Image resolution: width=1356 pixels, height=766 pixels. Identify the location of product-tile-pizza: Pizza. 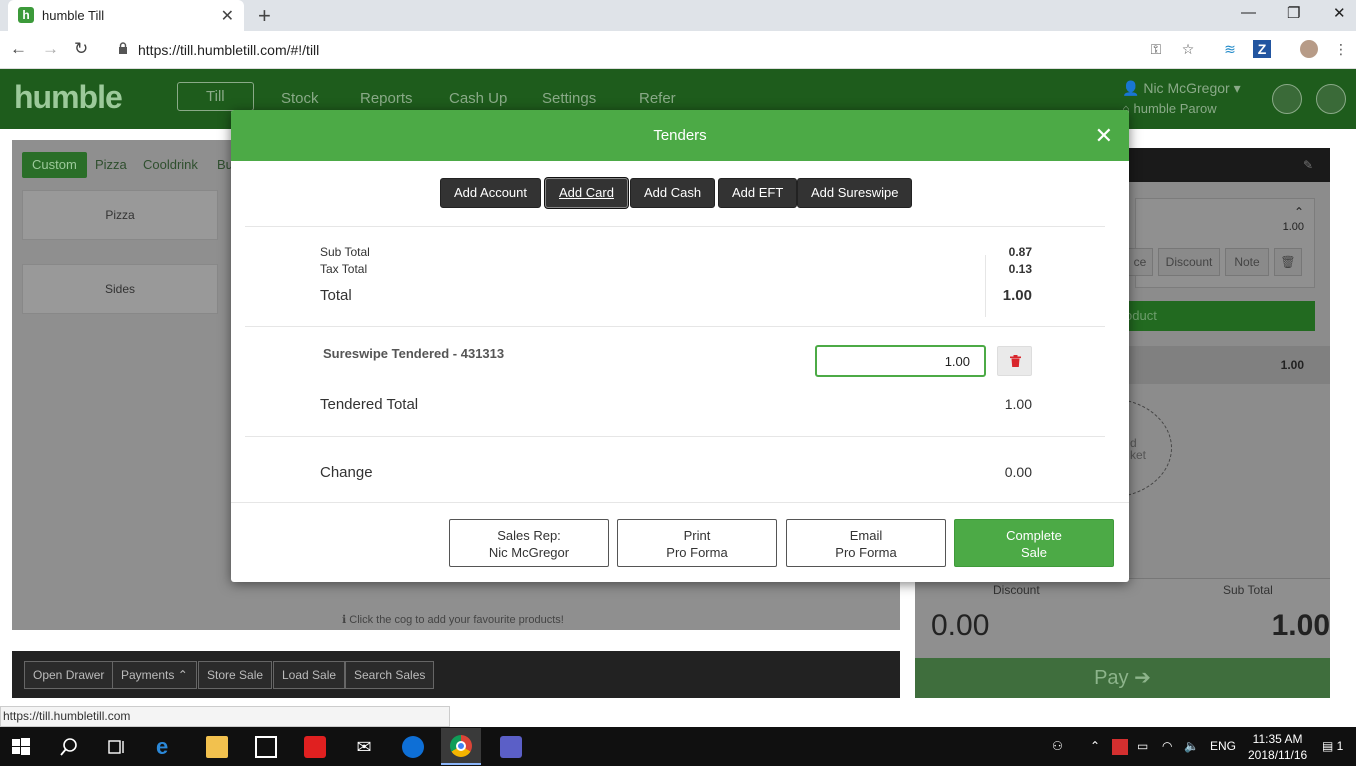
(120, 215).